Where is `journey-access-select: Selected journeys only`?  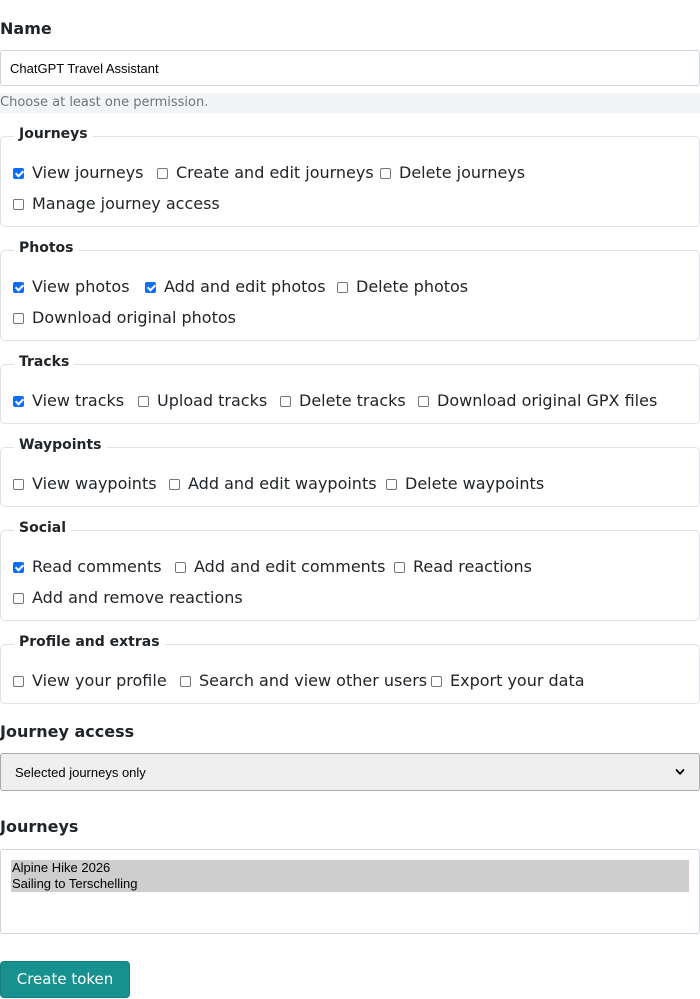 journey-access-select: Selected journeys only is located at coordinates (350, 772).